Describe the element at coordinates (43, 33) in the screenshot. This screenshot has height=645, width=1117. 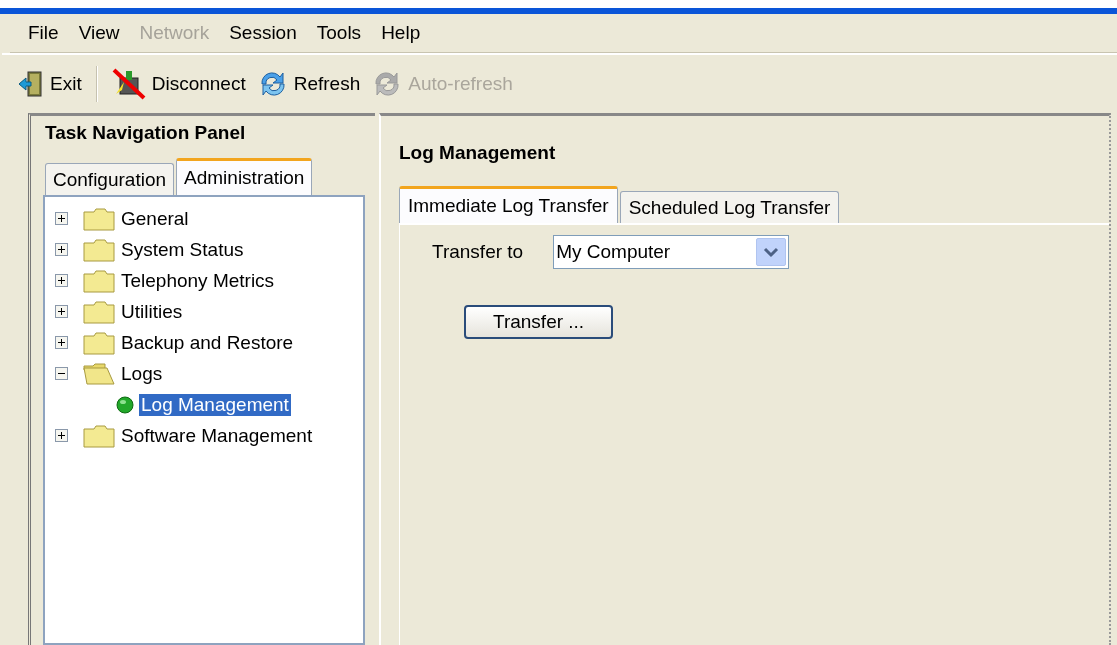
I see `menu-item: File` at that location.